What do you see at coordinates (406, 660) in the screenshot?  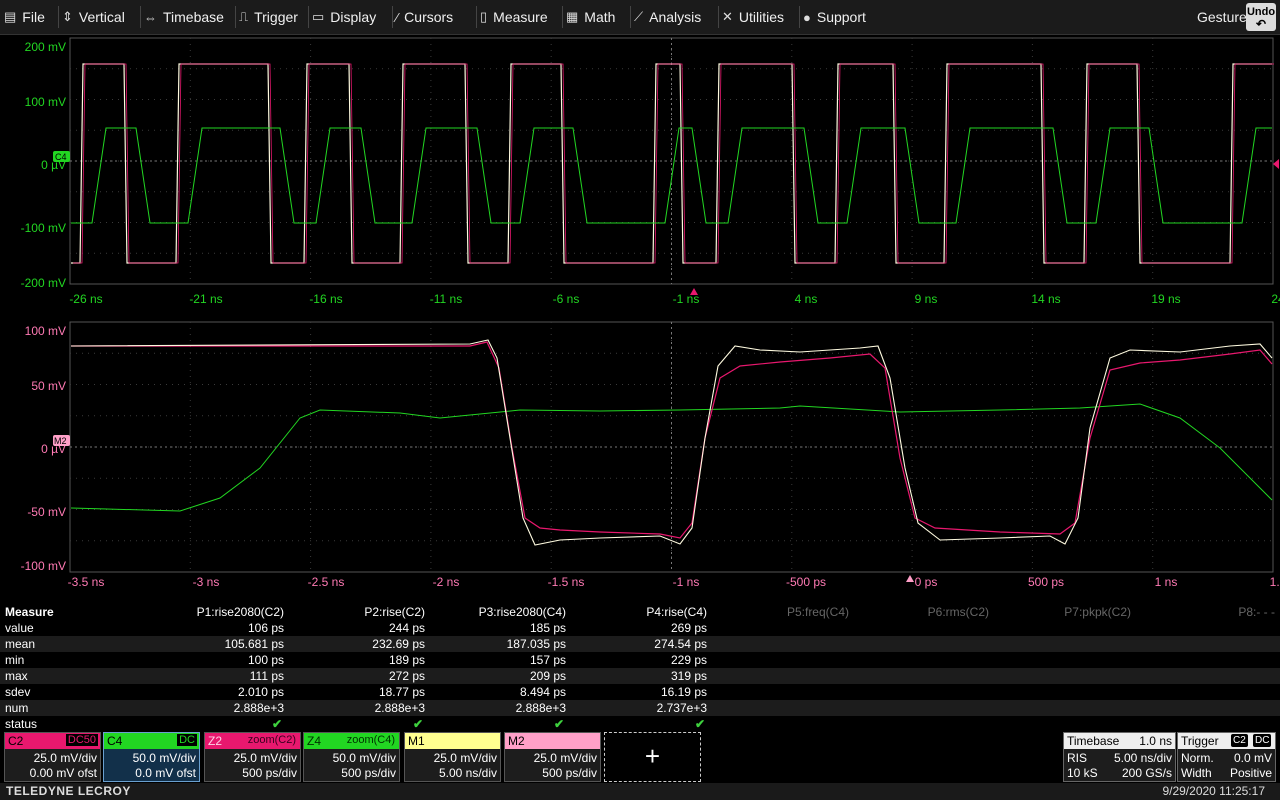 I see `measure-cell: 189 ps` at bounding box center [406, 660].